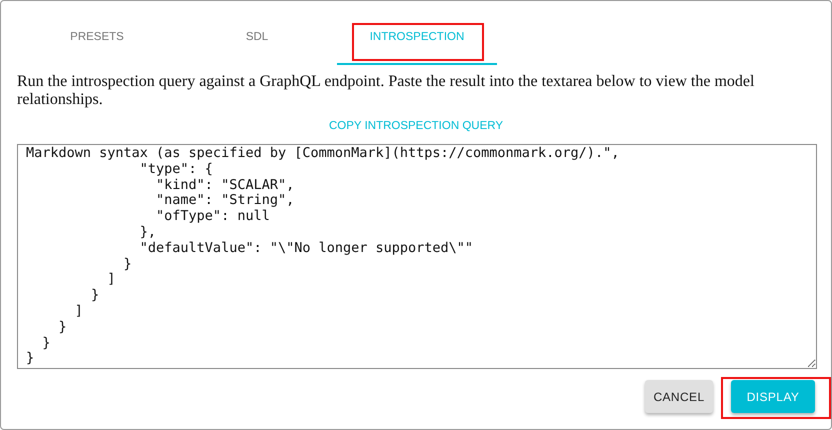 This screenshot has width=832, height=430. What do you see at coordinates (416, 126) in the screenshot?
I see `copy-query-link: COPY INTROSPECTION QUERY` at bounding box center [416, 126].